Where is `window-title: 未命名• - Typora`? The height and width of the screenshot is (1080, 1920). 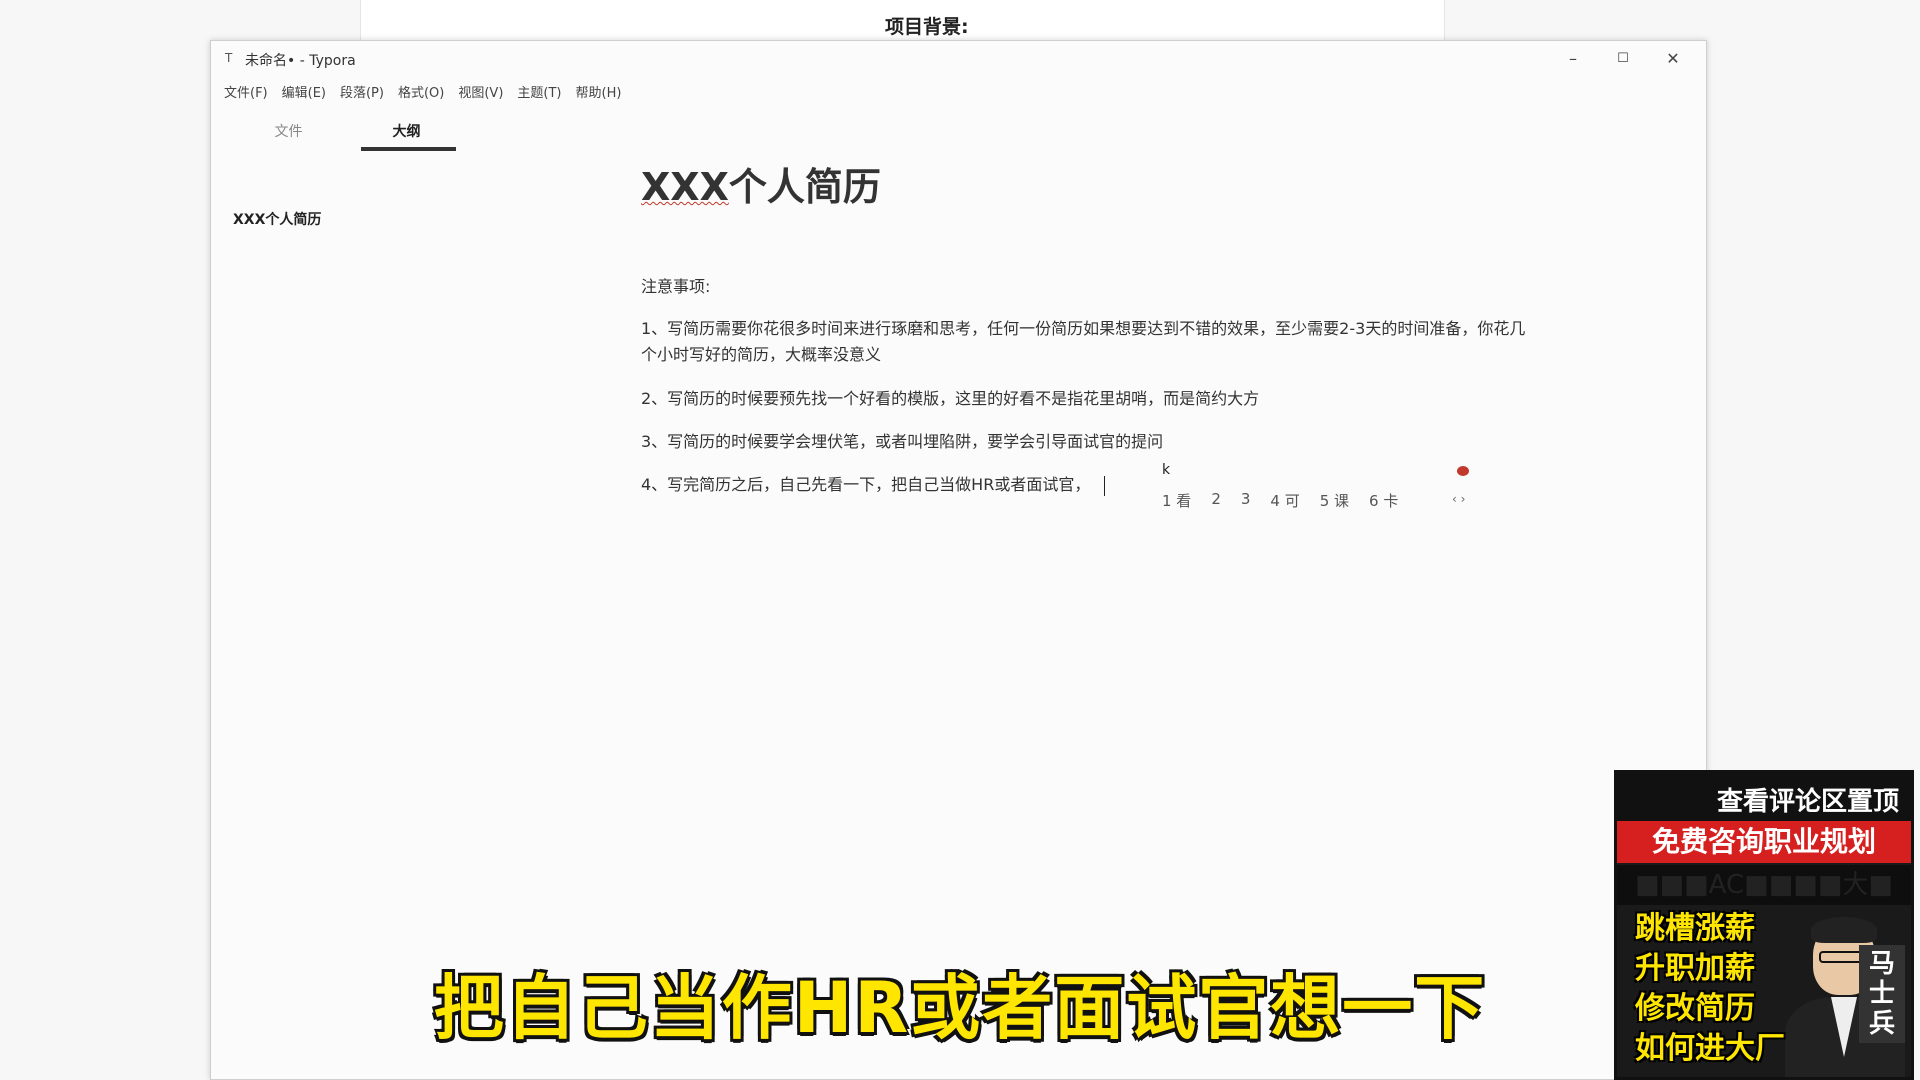 window-title: 未命名• - Typora is located at coordinates (300, 61).